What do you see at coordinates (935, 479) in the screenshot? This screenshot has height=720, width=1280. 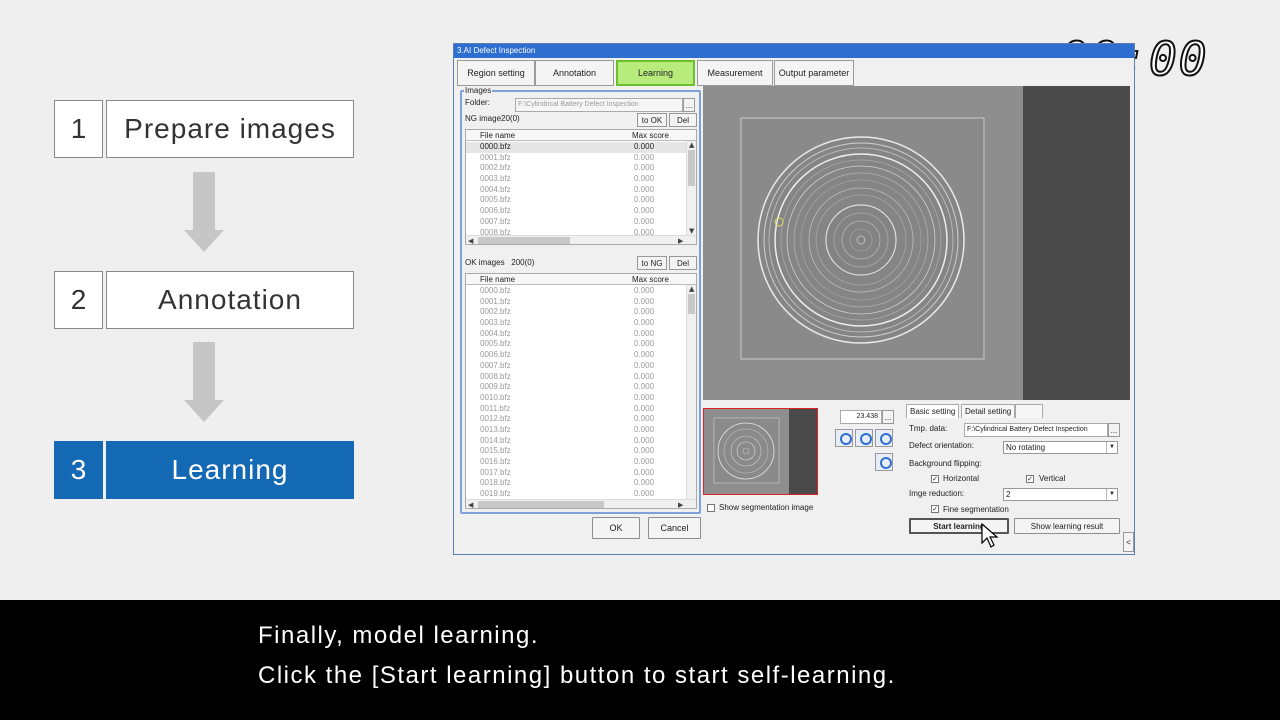 I see `horizontal-checkbox: ✓` at bounding box center [935, 479].